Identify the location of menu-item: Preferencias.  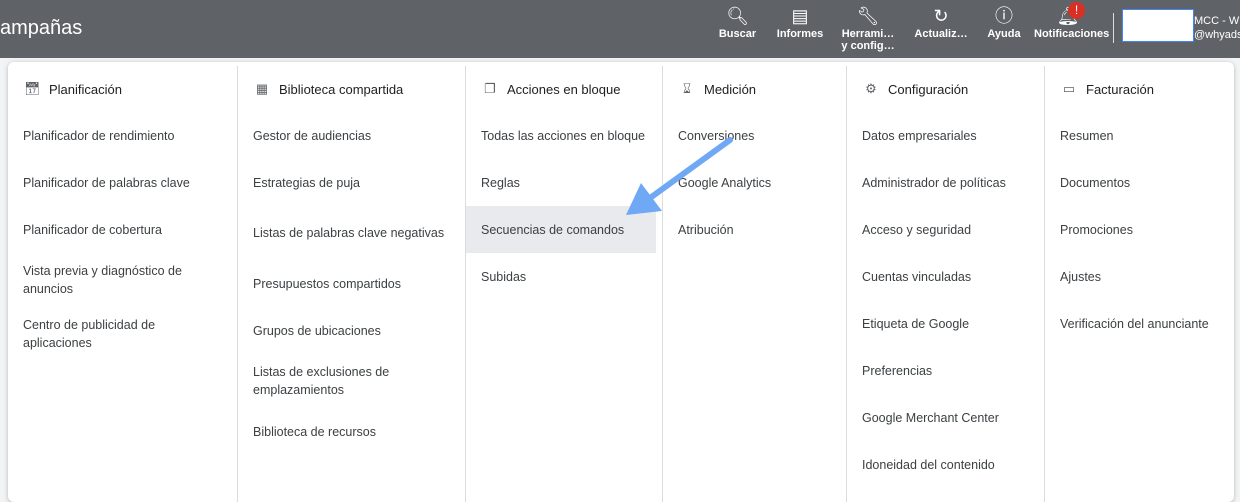
(942, 370).